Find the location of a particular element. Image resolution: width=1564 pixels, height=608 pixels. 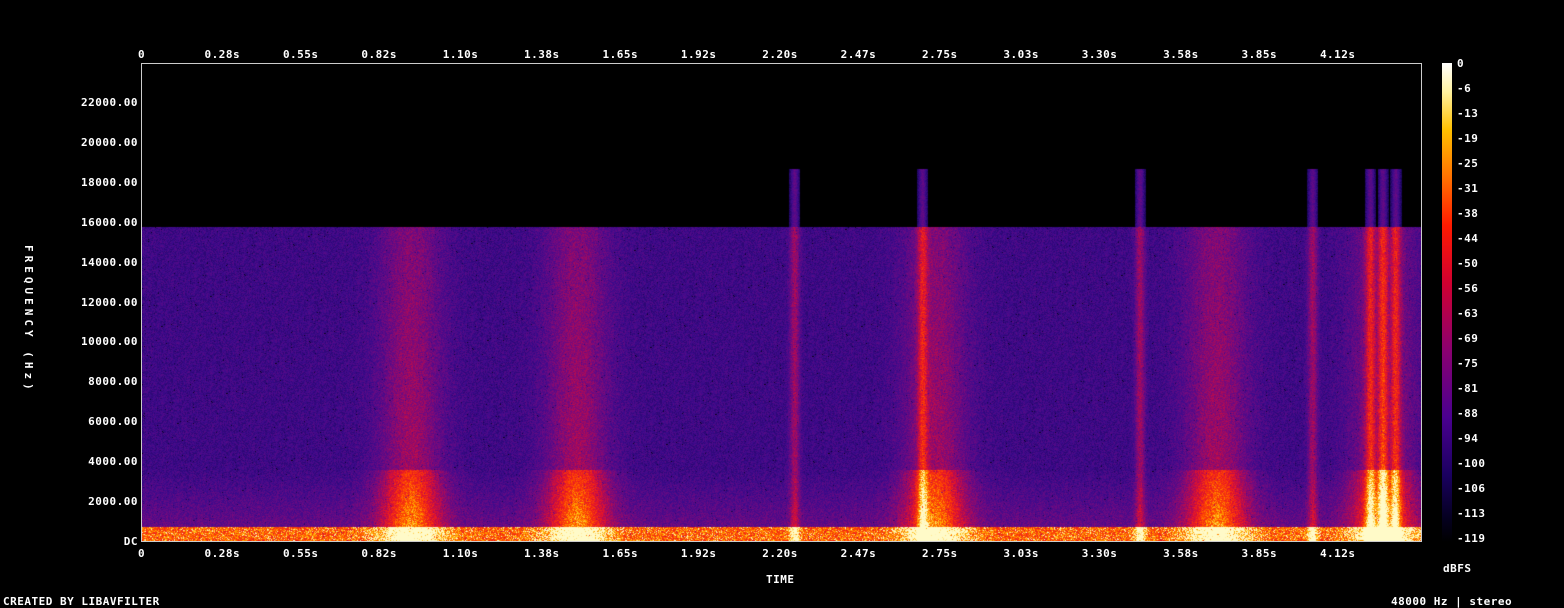

x-tick-top: 4.12s is located at coordinates (1337, 54).